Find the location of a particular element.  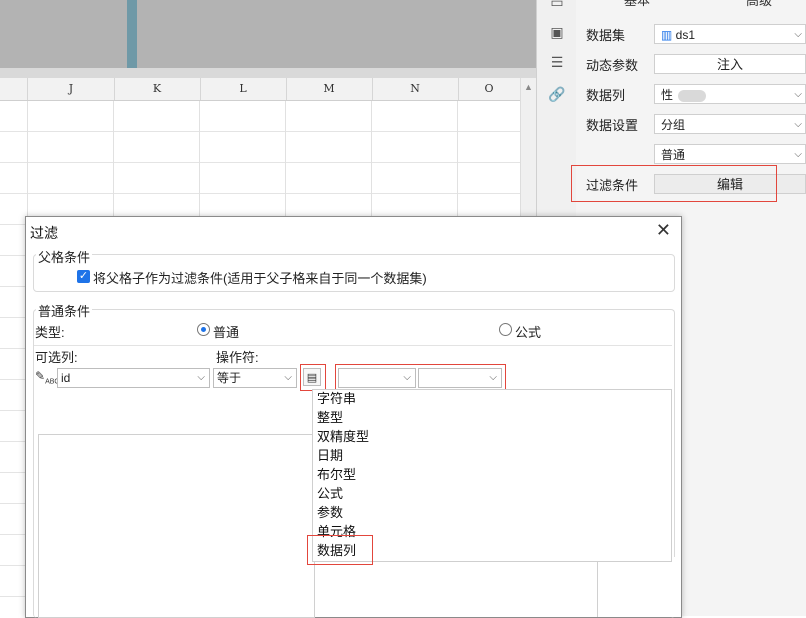

list-item: 整型 is located at coordinates (330, 416).